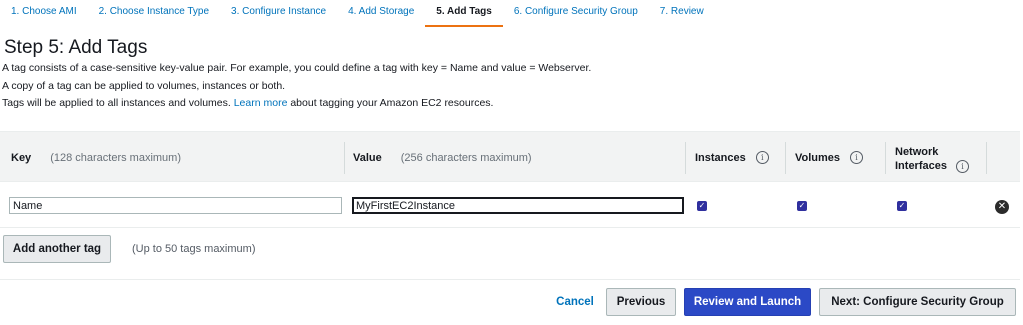 This screenshot has height=325, width=1023. I want to click on key-column-header: Key (128 characters maximum), so click(96, 157).